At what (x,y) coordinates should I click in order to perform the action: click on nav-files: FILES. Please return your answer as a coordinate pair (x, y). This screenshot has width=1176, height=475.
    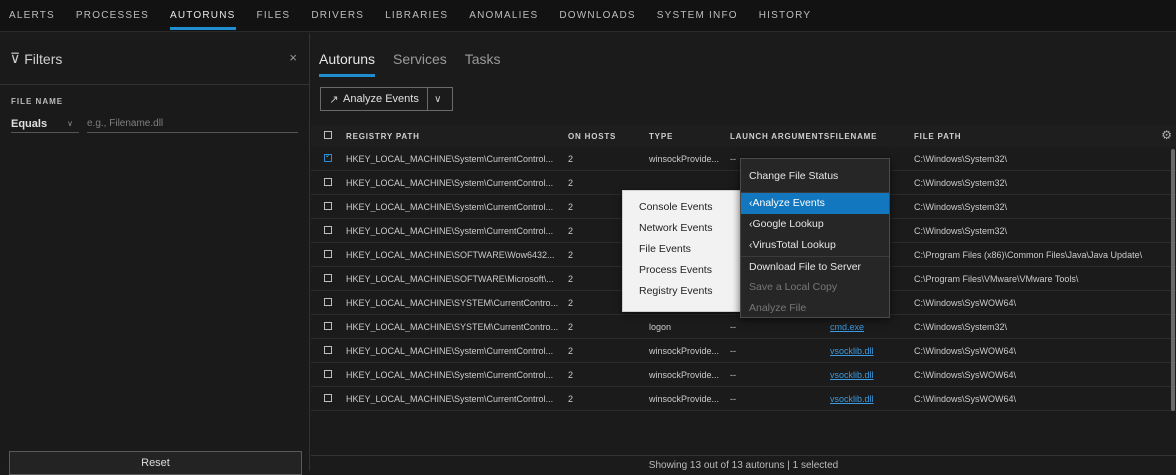
    Looking at the image, I should click on (274, 16).